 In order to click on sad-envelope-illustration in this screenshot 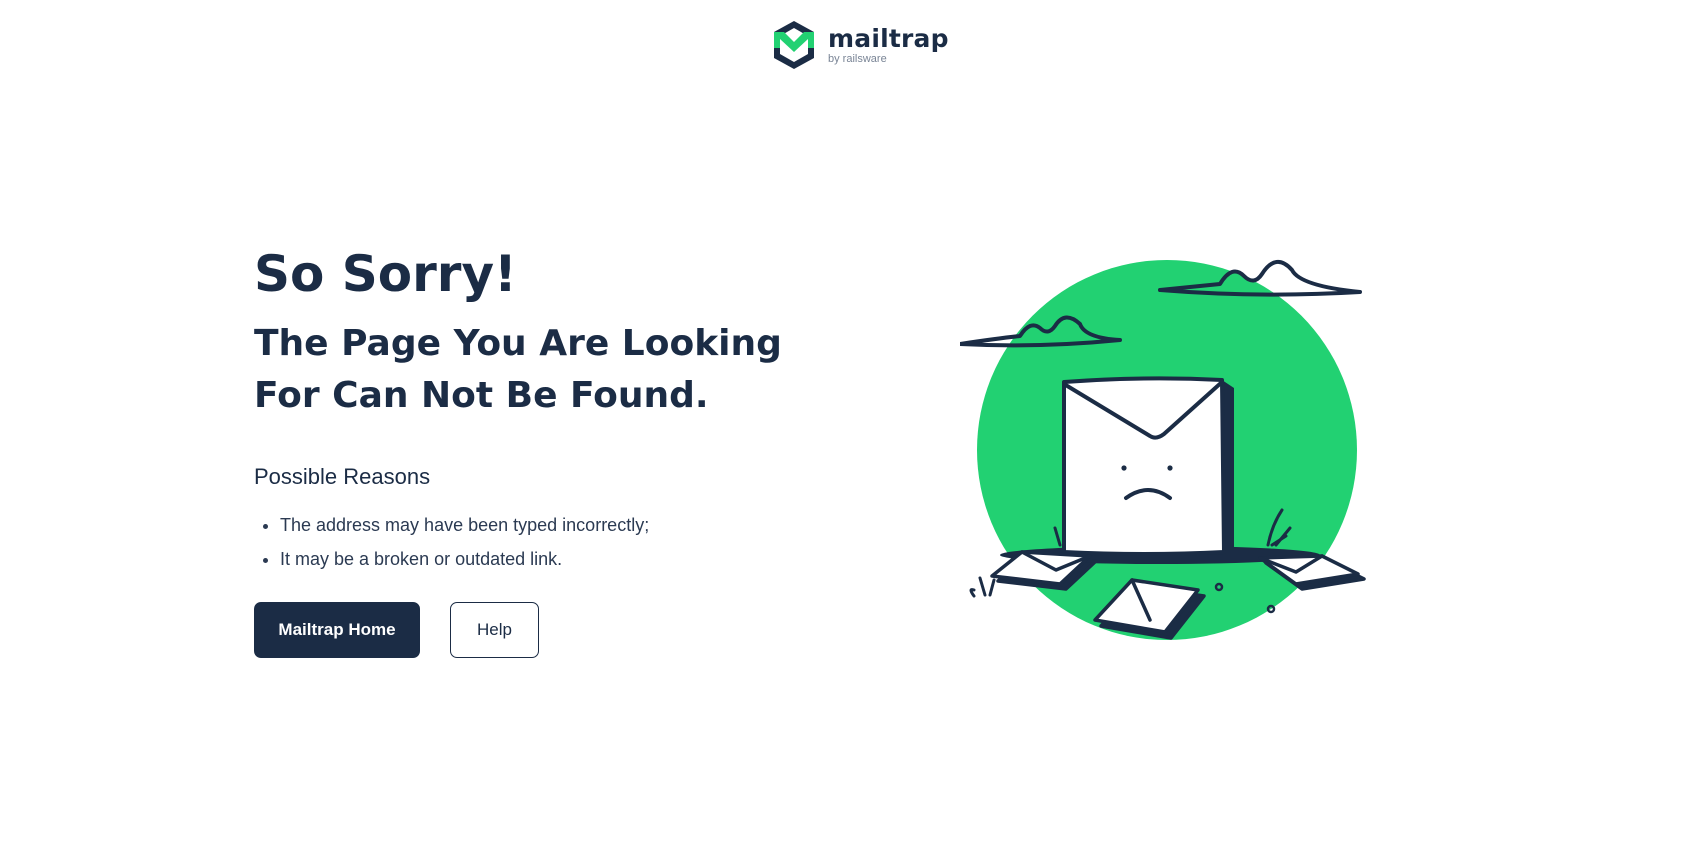, I will do `click(1163, 450)`.